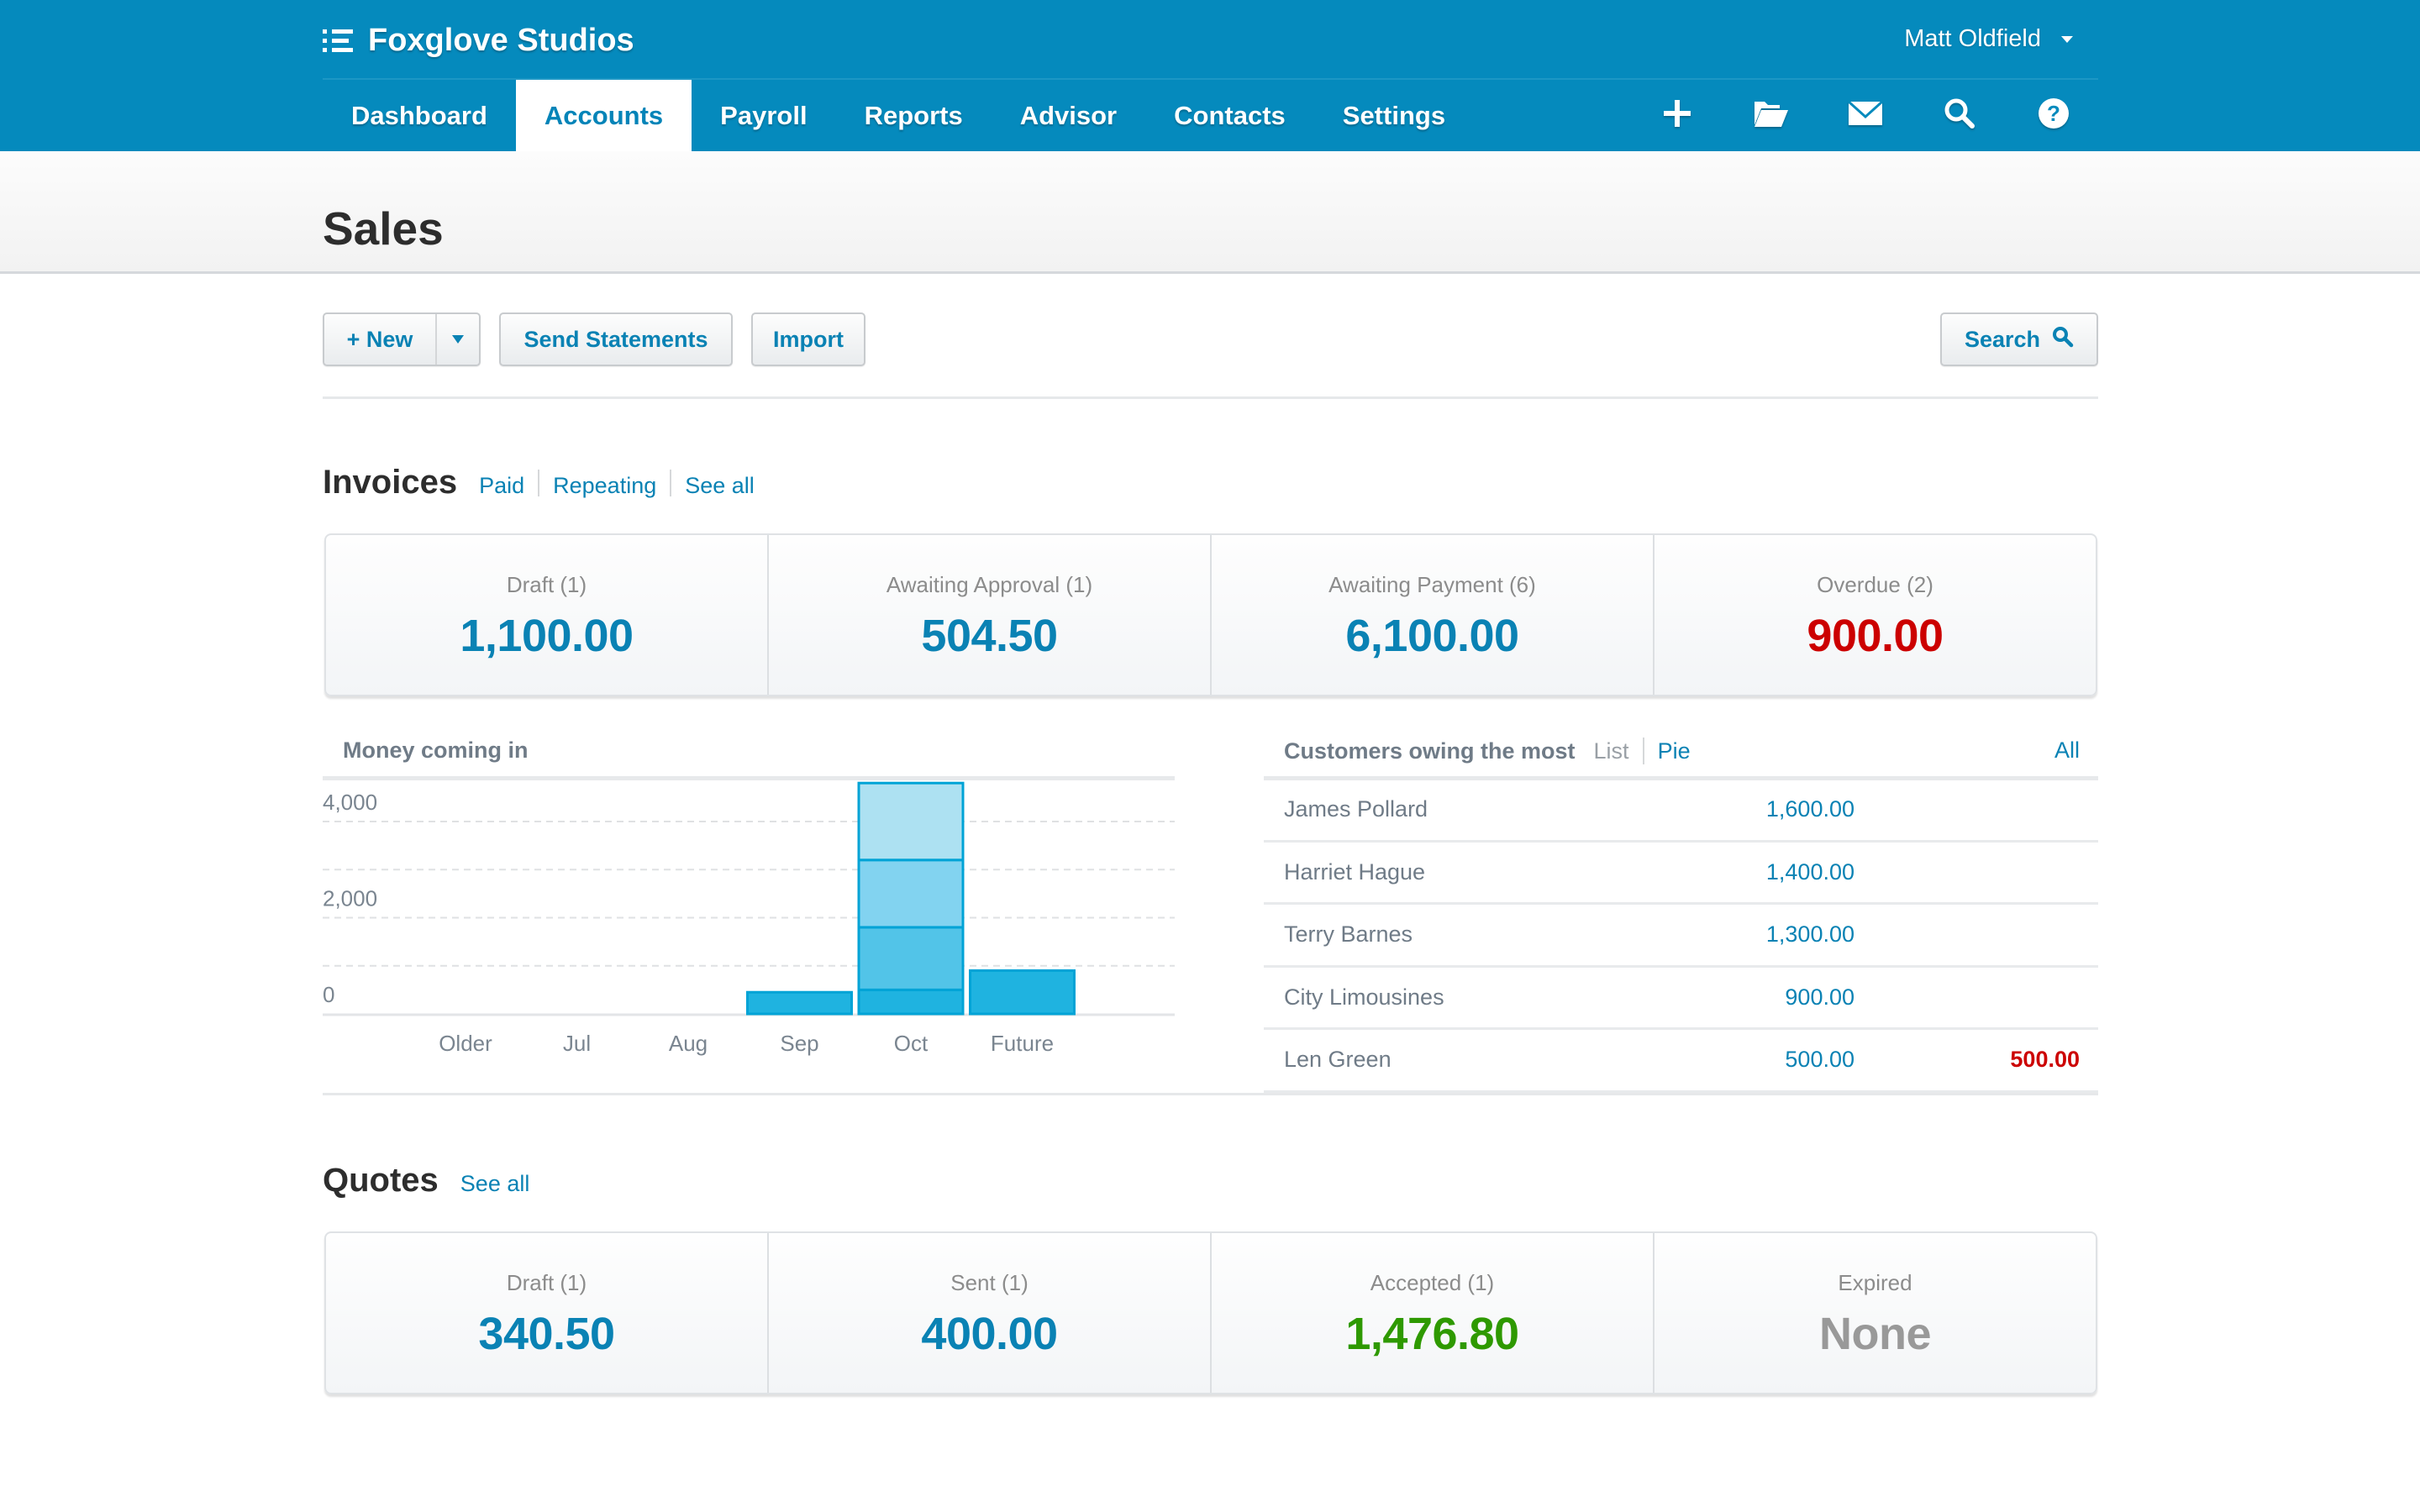 This screenshot has width=2420, height=1512. I want to click on panel-divider, so click(749, 778).